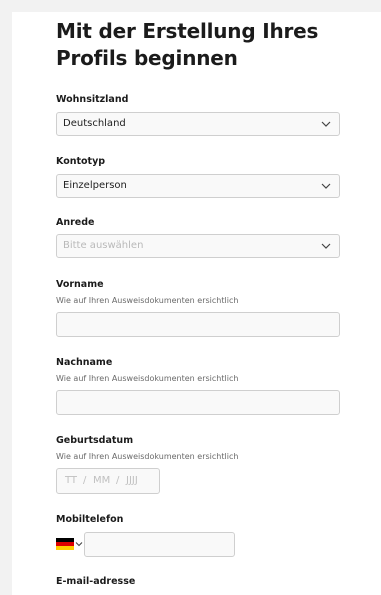 The image size is (381, 595). What do you see at coordinates (81, 161) in the screenshot?
I see `account-type-label: Kontotyp` at bounding box center [81, 161].